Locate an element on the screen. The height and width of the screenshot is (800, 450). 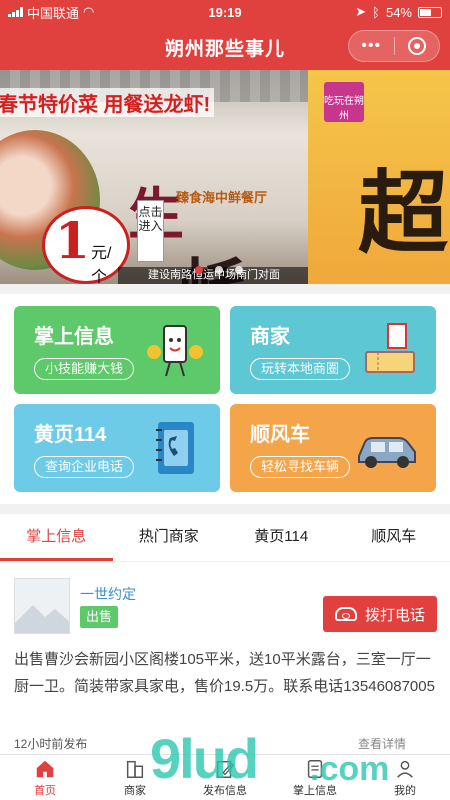
battery-percent: 54% is located at coordinates (398, 12).